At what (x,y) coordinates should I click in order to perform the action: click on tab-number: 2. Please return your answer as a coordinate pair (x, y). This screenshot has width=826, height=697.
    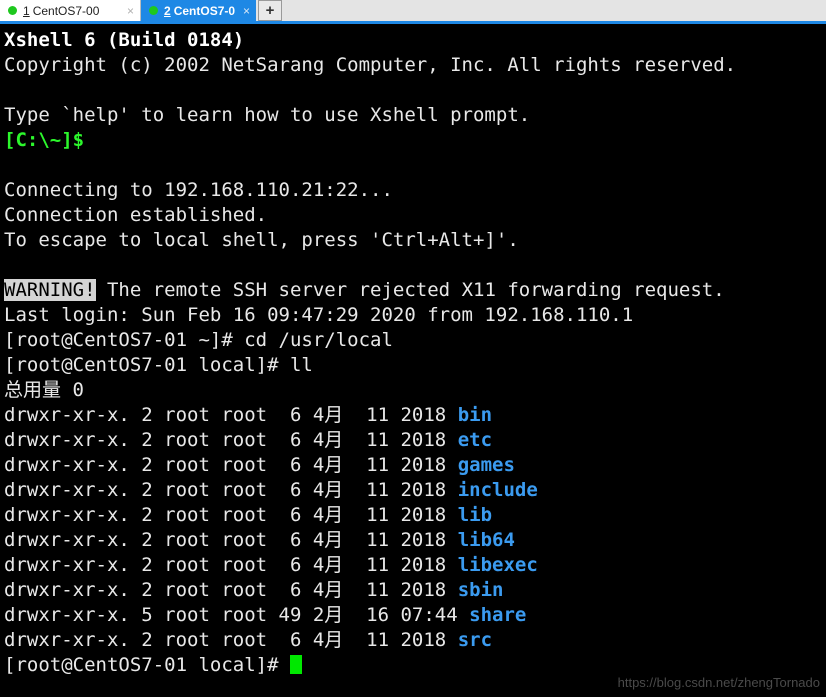
    Looking at the image, I should click on (167, 10).